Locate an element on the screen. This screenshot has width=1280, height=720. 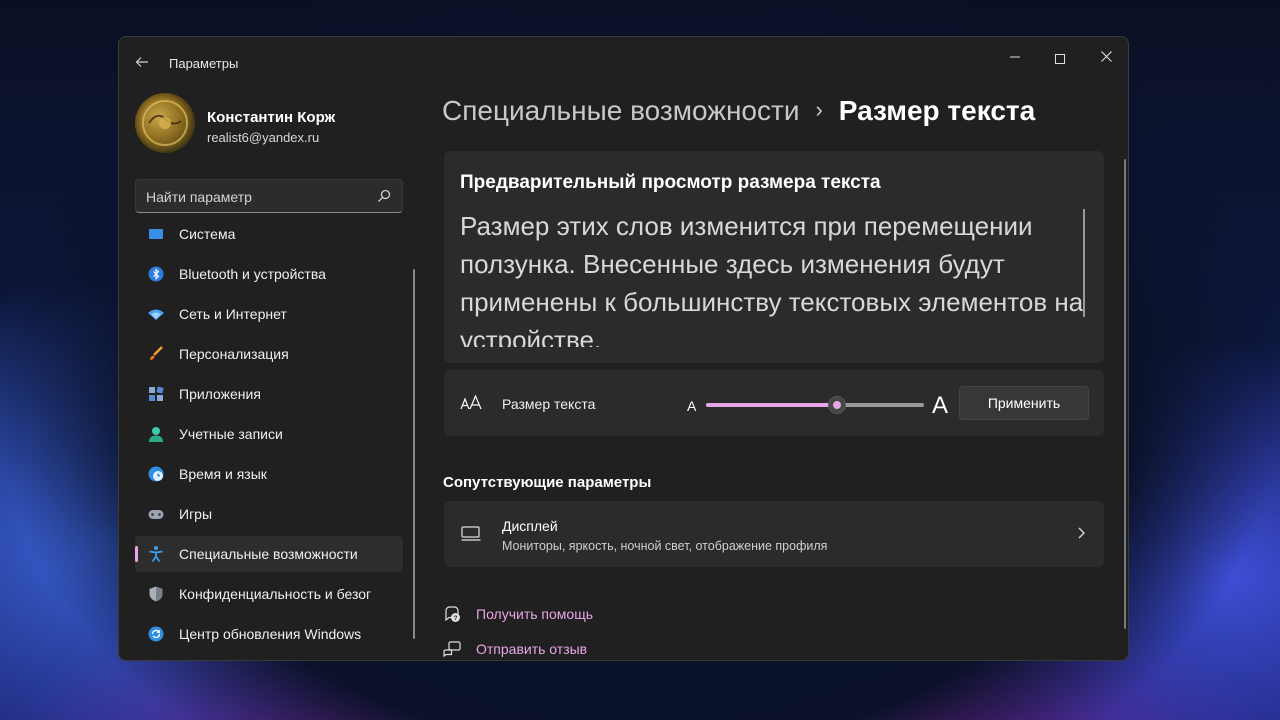
sidebar-item-label: Конфиденциальность и безог is located at coordinates (275, 594).